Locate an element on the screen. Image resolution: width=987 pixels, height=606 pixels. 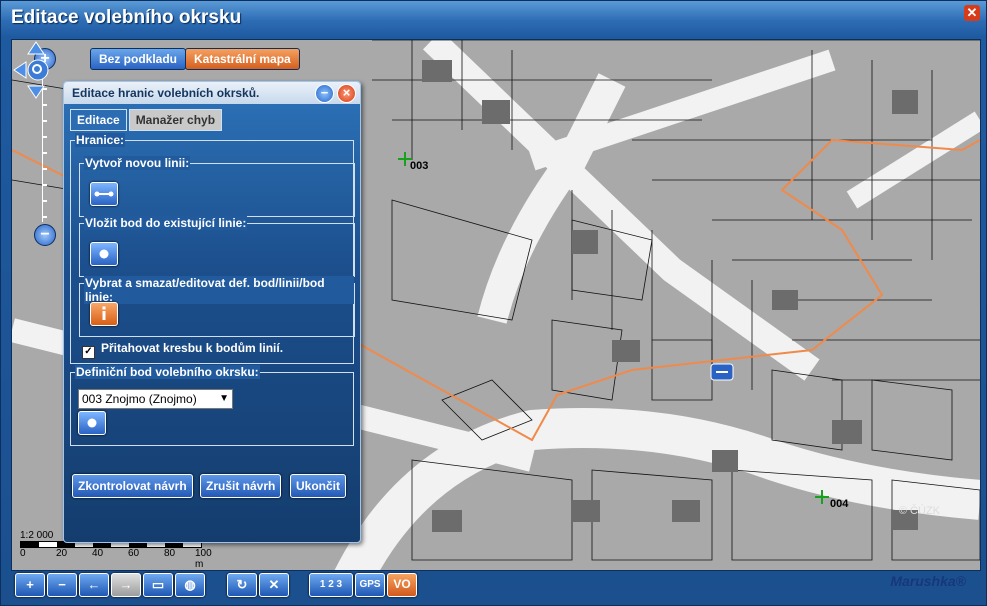
vo-button: VO is located at coordinates (402, 585).